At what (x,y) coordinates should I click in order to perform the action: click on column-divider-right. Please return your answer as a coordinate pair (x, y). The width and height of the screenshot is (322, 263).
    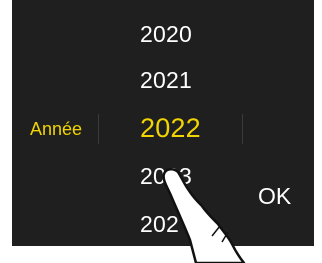
    Looking at the image, I should click on (242, 129).